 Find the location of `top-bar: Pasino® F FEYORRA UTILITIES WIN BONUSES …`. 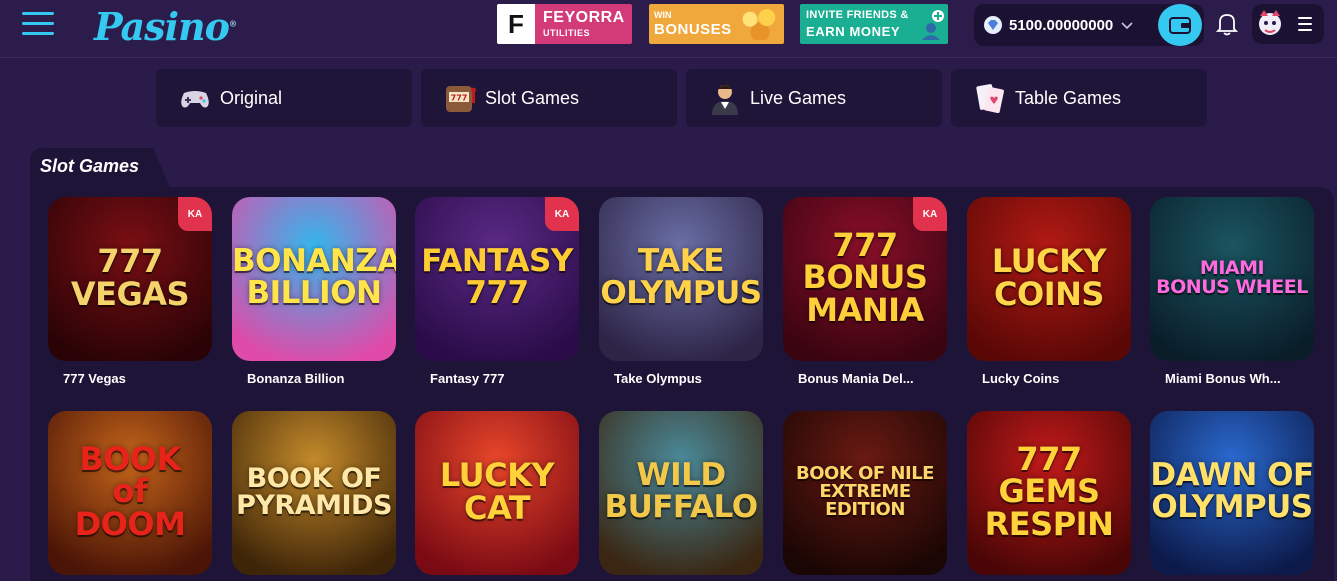

top-bar: Pasino® F FEYORRA UTILITIES WIN BONUSES … is located at coordinates (668, 29).